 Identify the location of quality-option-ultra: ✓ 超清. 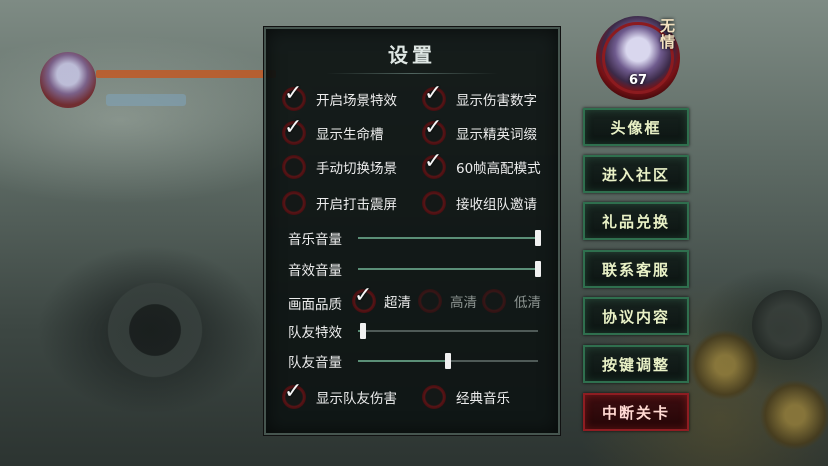
(381, 299).